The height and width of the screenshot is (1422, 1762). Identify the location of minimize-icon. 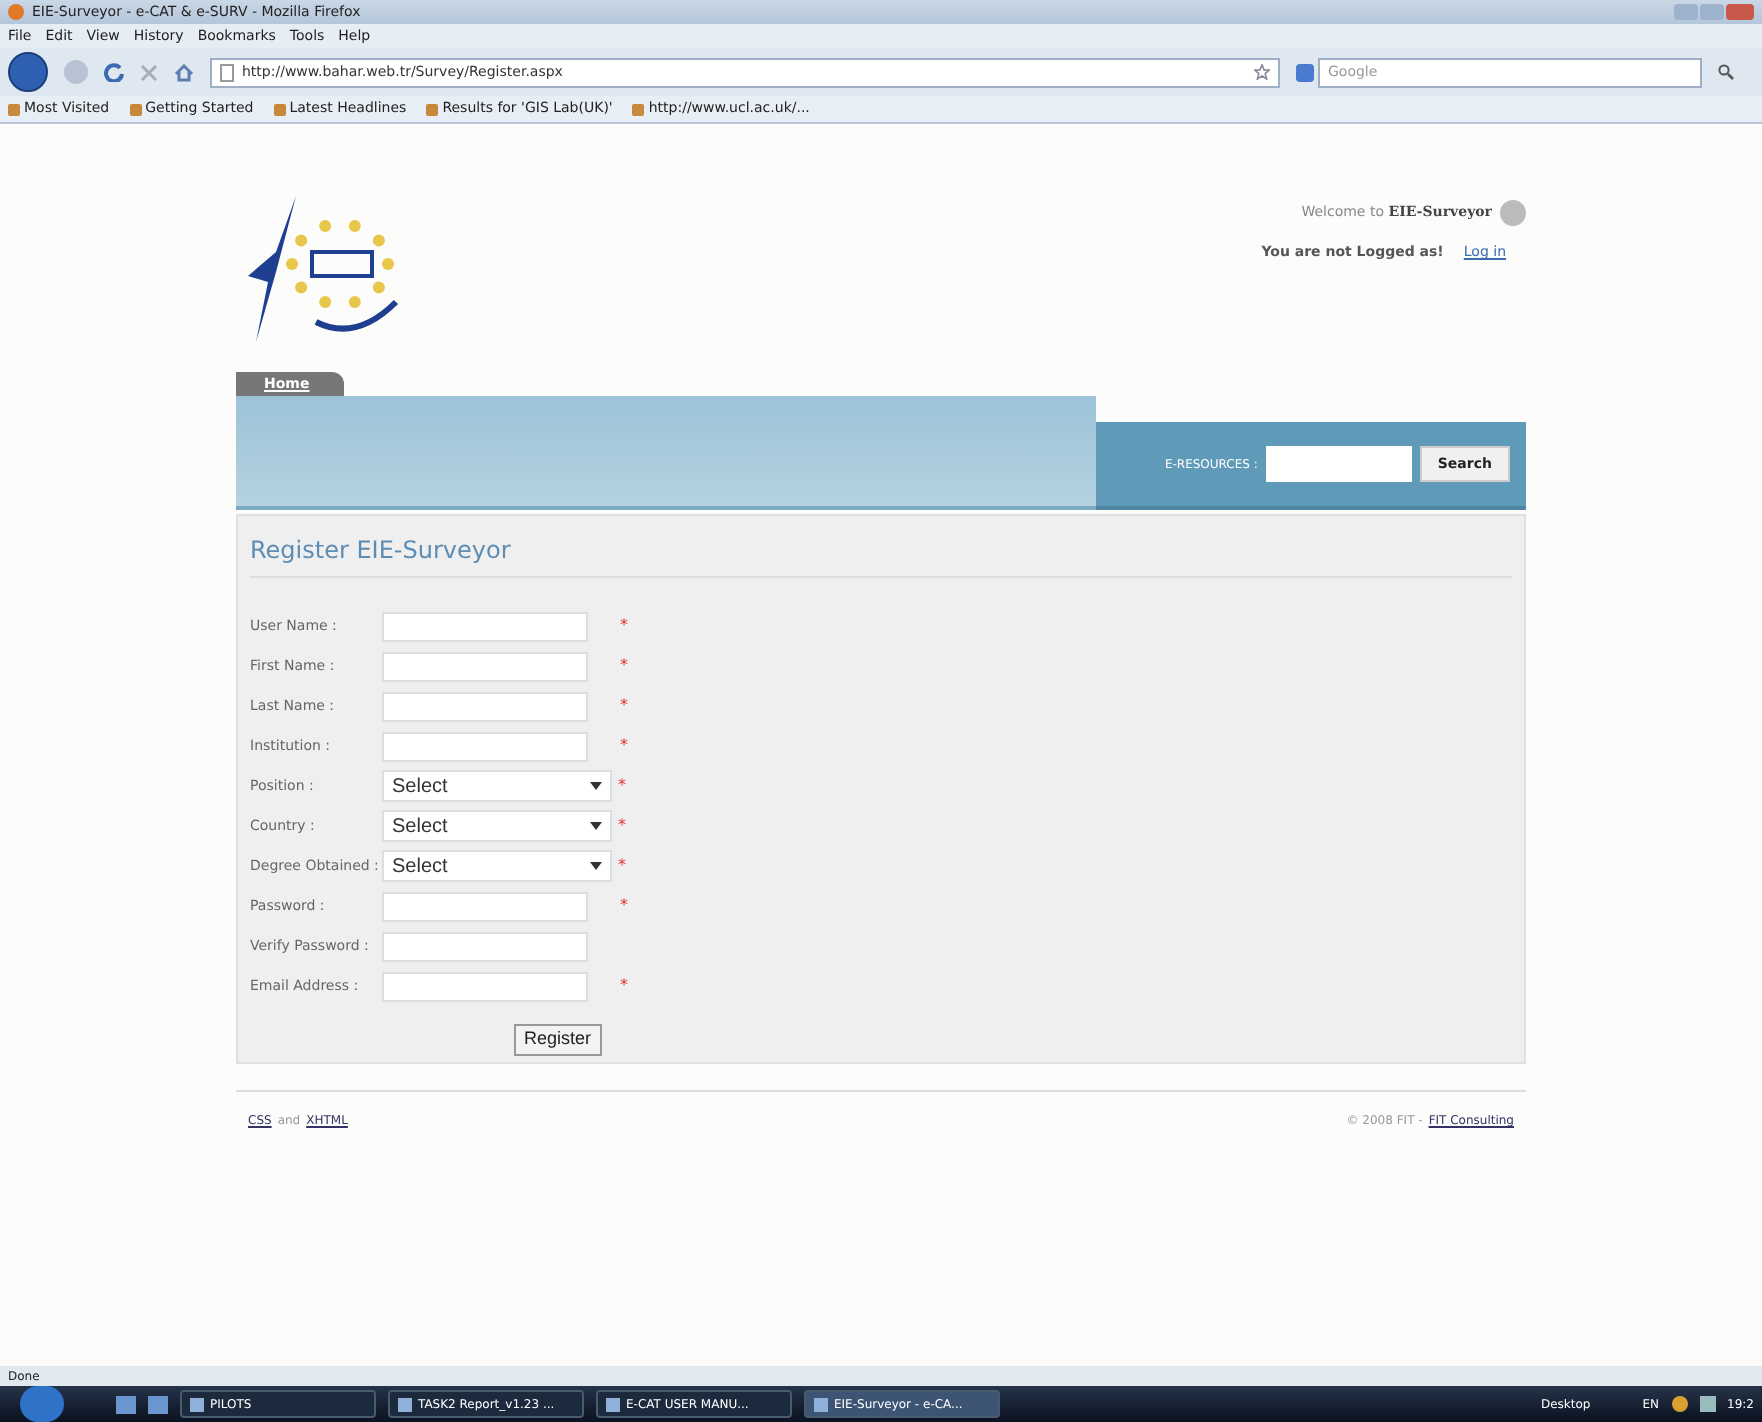
(1686, 12).